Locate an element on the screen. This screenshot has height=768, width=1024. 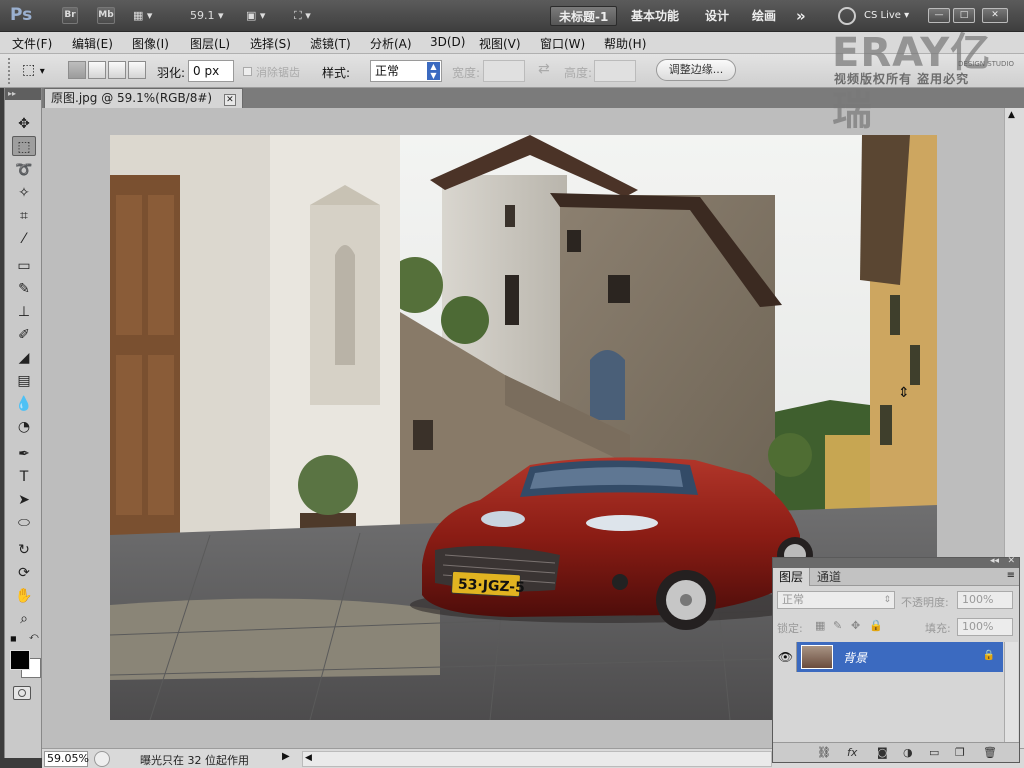
dodge-tool: ◔ is located at coordinates (24, 427).